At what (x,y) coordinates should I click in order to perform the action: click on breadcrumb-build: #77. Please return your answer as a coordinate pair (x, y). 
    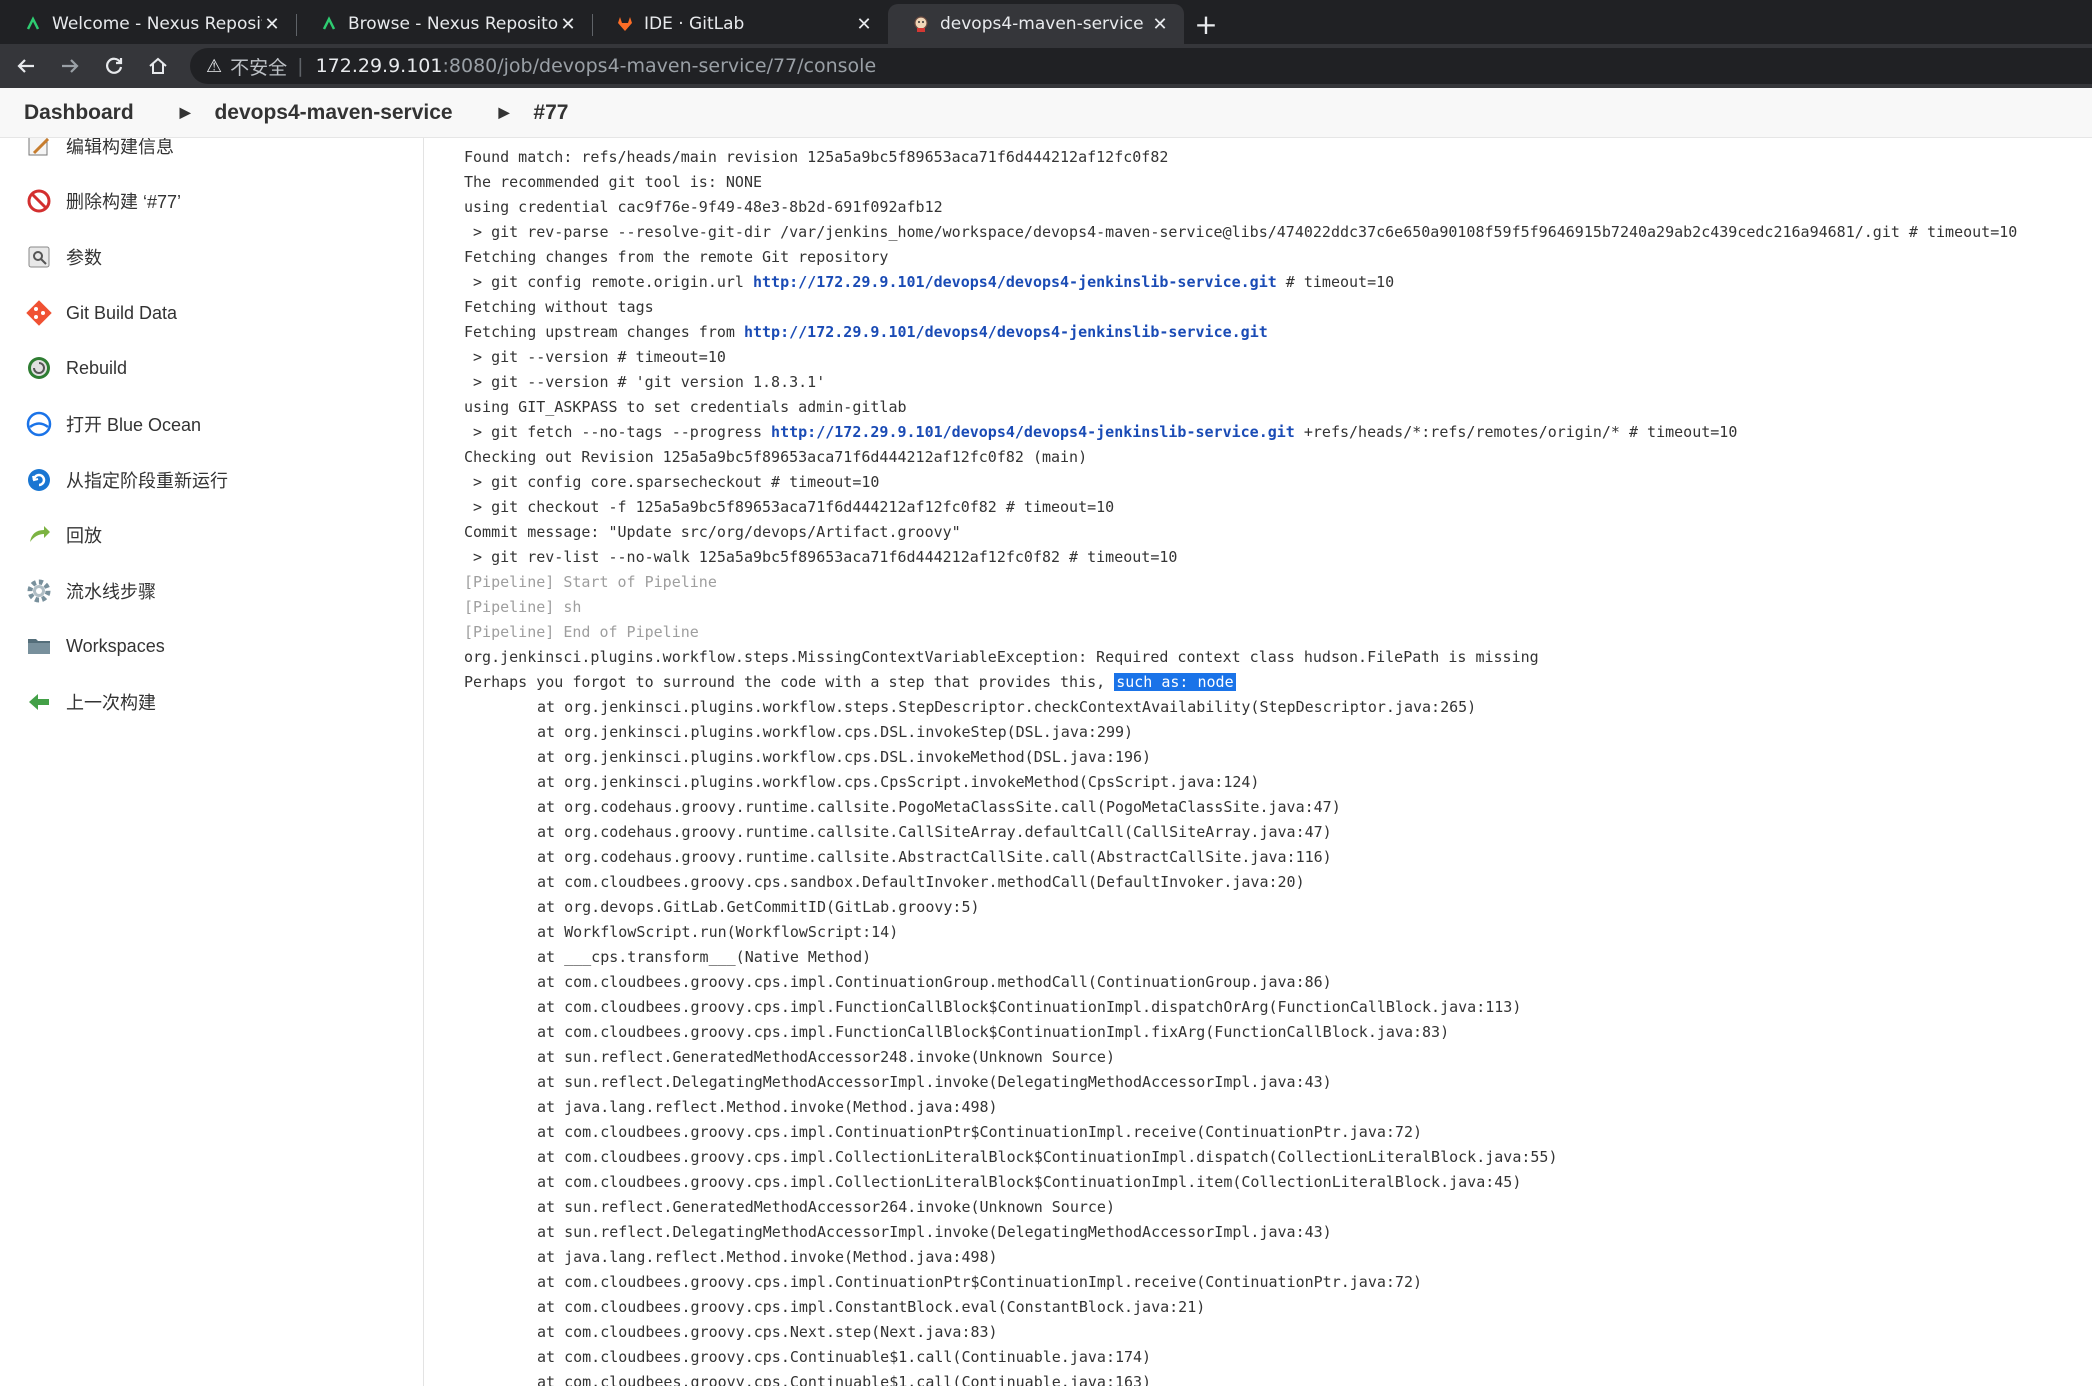
    Looking at the image, I should click on (550, 113).